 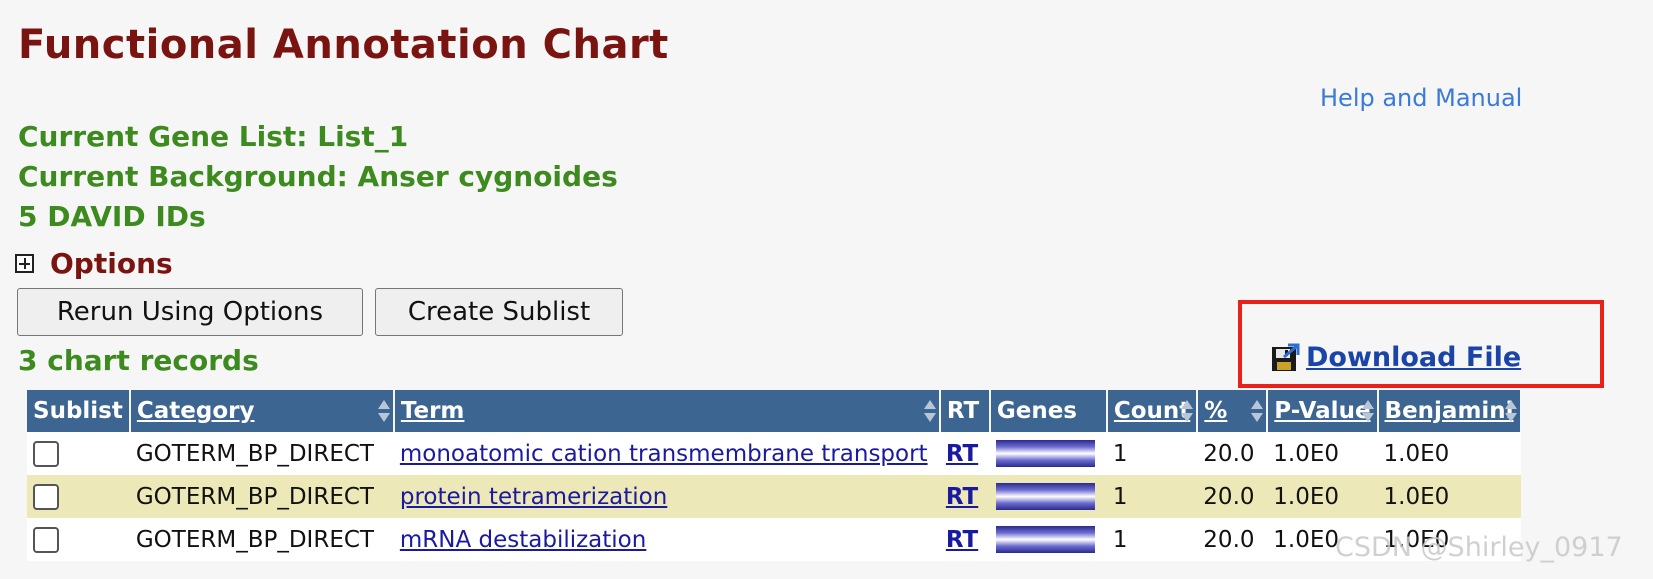 I want to click on col-category-link: Category, so click(x=196, y=411).